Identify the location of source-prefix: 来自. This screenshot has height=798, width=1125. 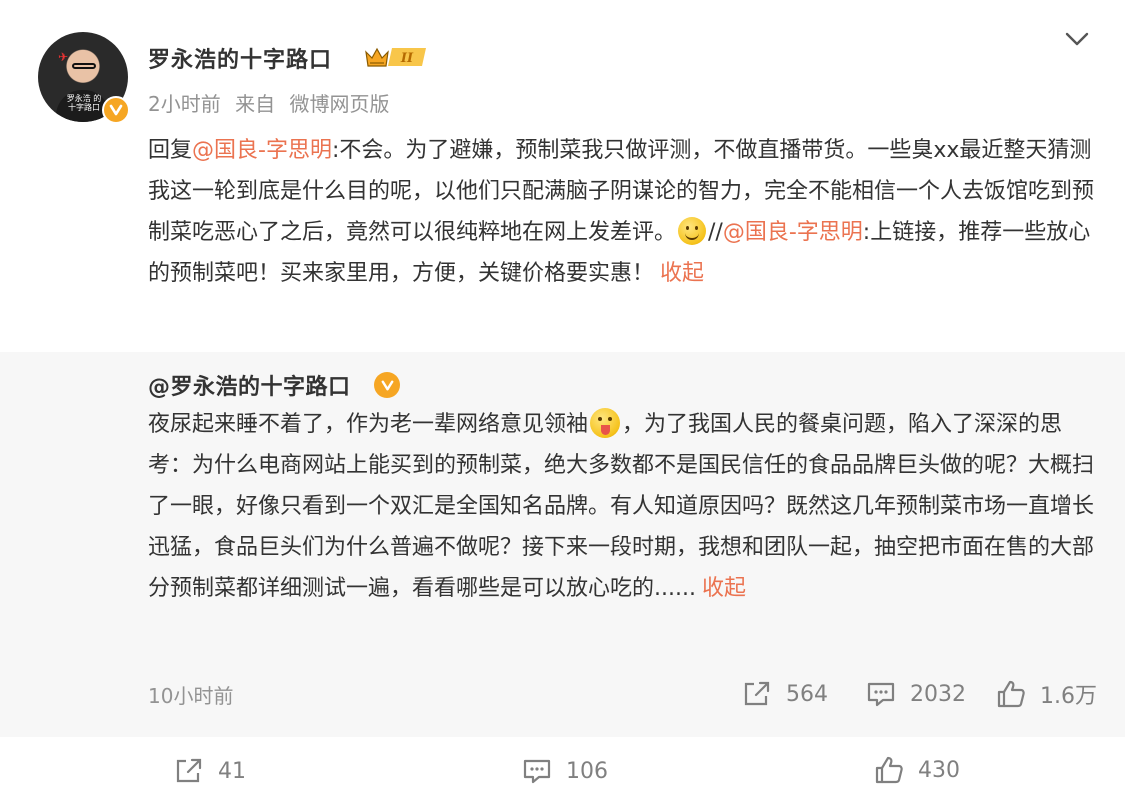
(255, 104).